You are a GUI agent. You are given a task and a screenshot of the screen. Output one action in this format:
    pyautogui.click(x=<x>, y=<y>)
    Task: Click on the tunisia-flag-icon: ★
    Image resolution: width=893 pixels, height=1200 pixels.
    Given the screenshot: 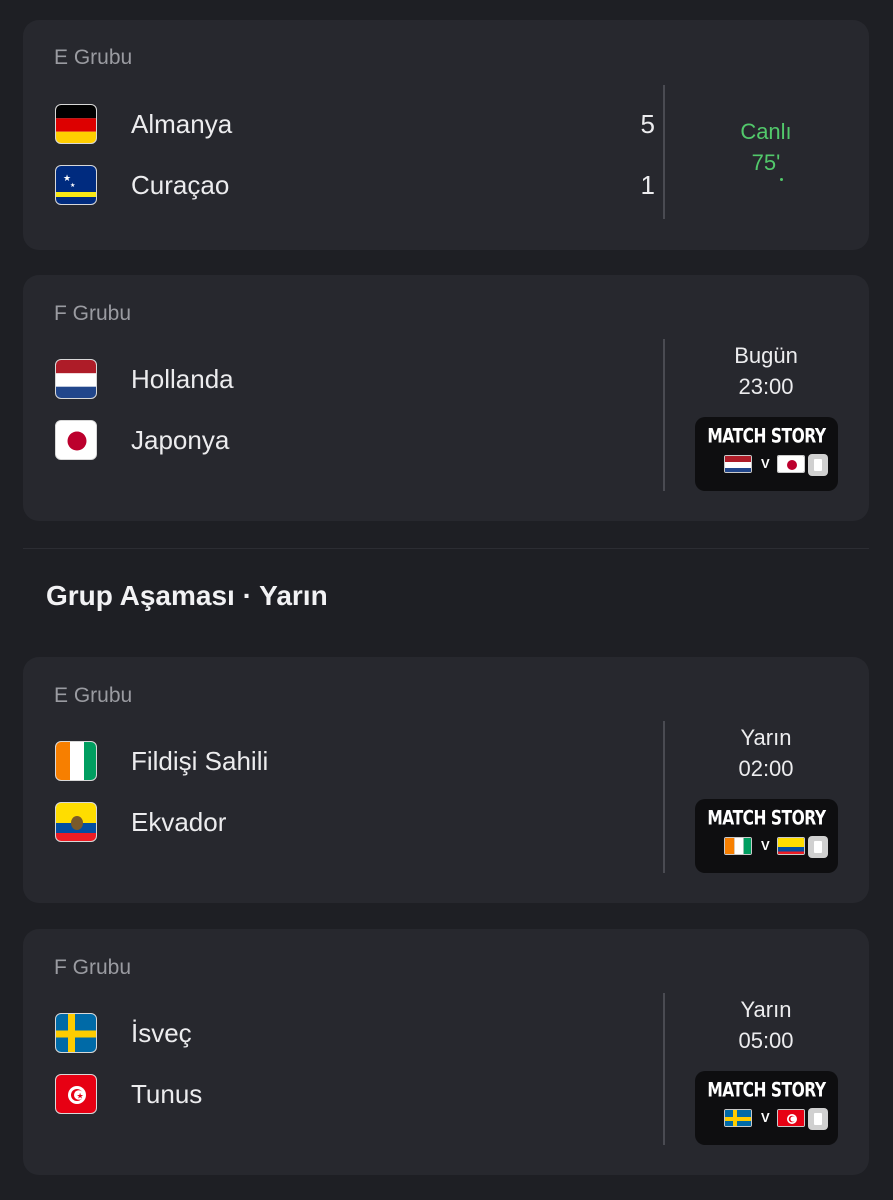 What is the action you would take?
    pyautogui.click(x=76, y=1094)
    